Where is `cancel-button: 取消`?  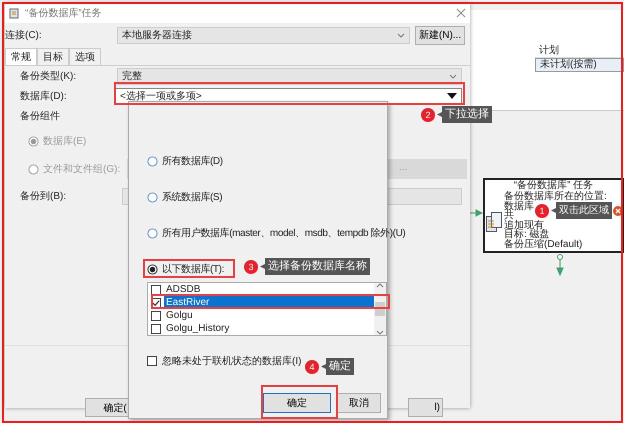
cancel-button: 取消 is located at coordinates (359, 403).